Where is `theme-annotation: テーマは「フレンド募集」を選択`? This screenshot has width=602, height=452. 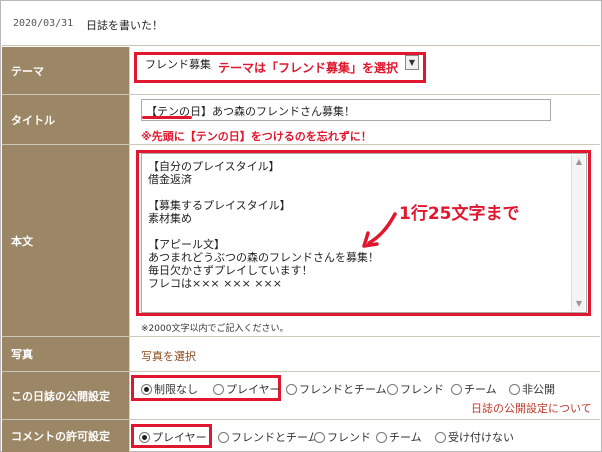 theme-annotation: テーマは「フレンド募集」を選択 is located at coordinates (308, 68).